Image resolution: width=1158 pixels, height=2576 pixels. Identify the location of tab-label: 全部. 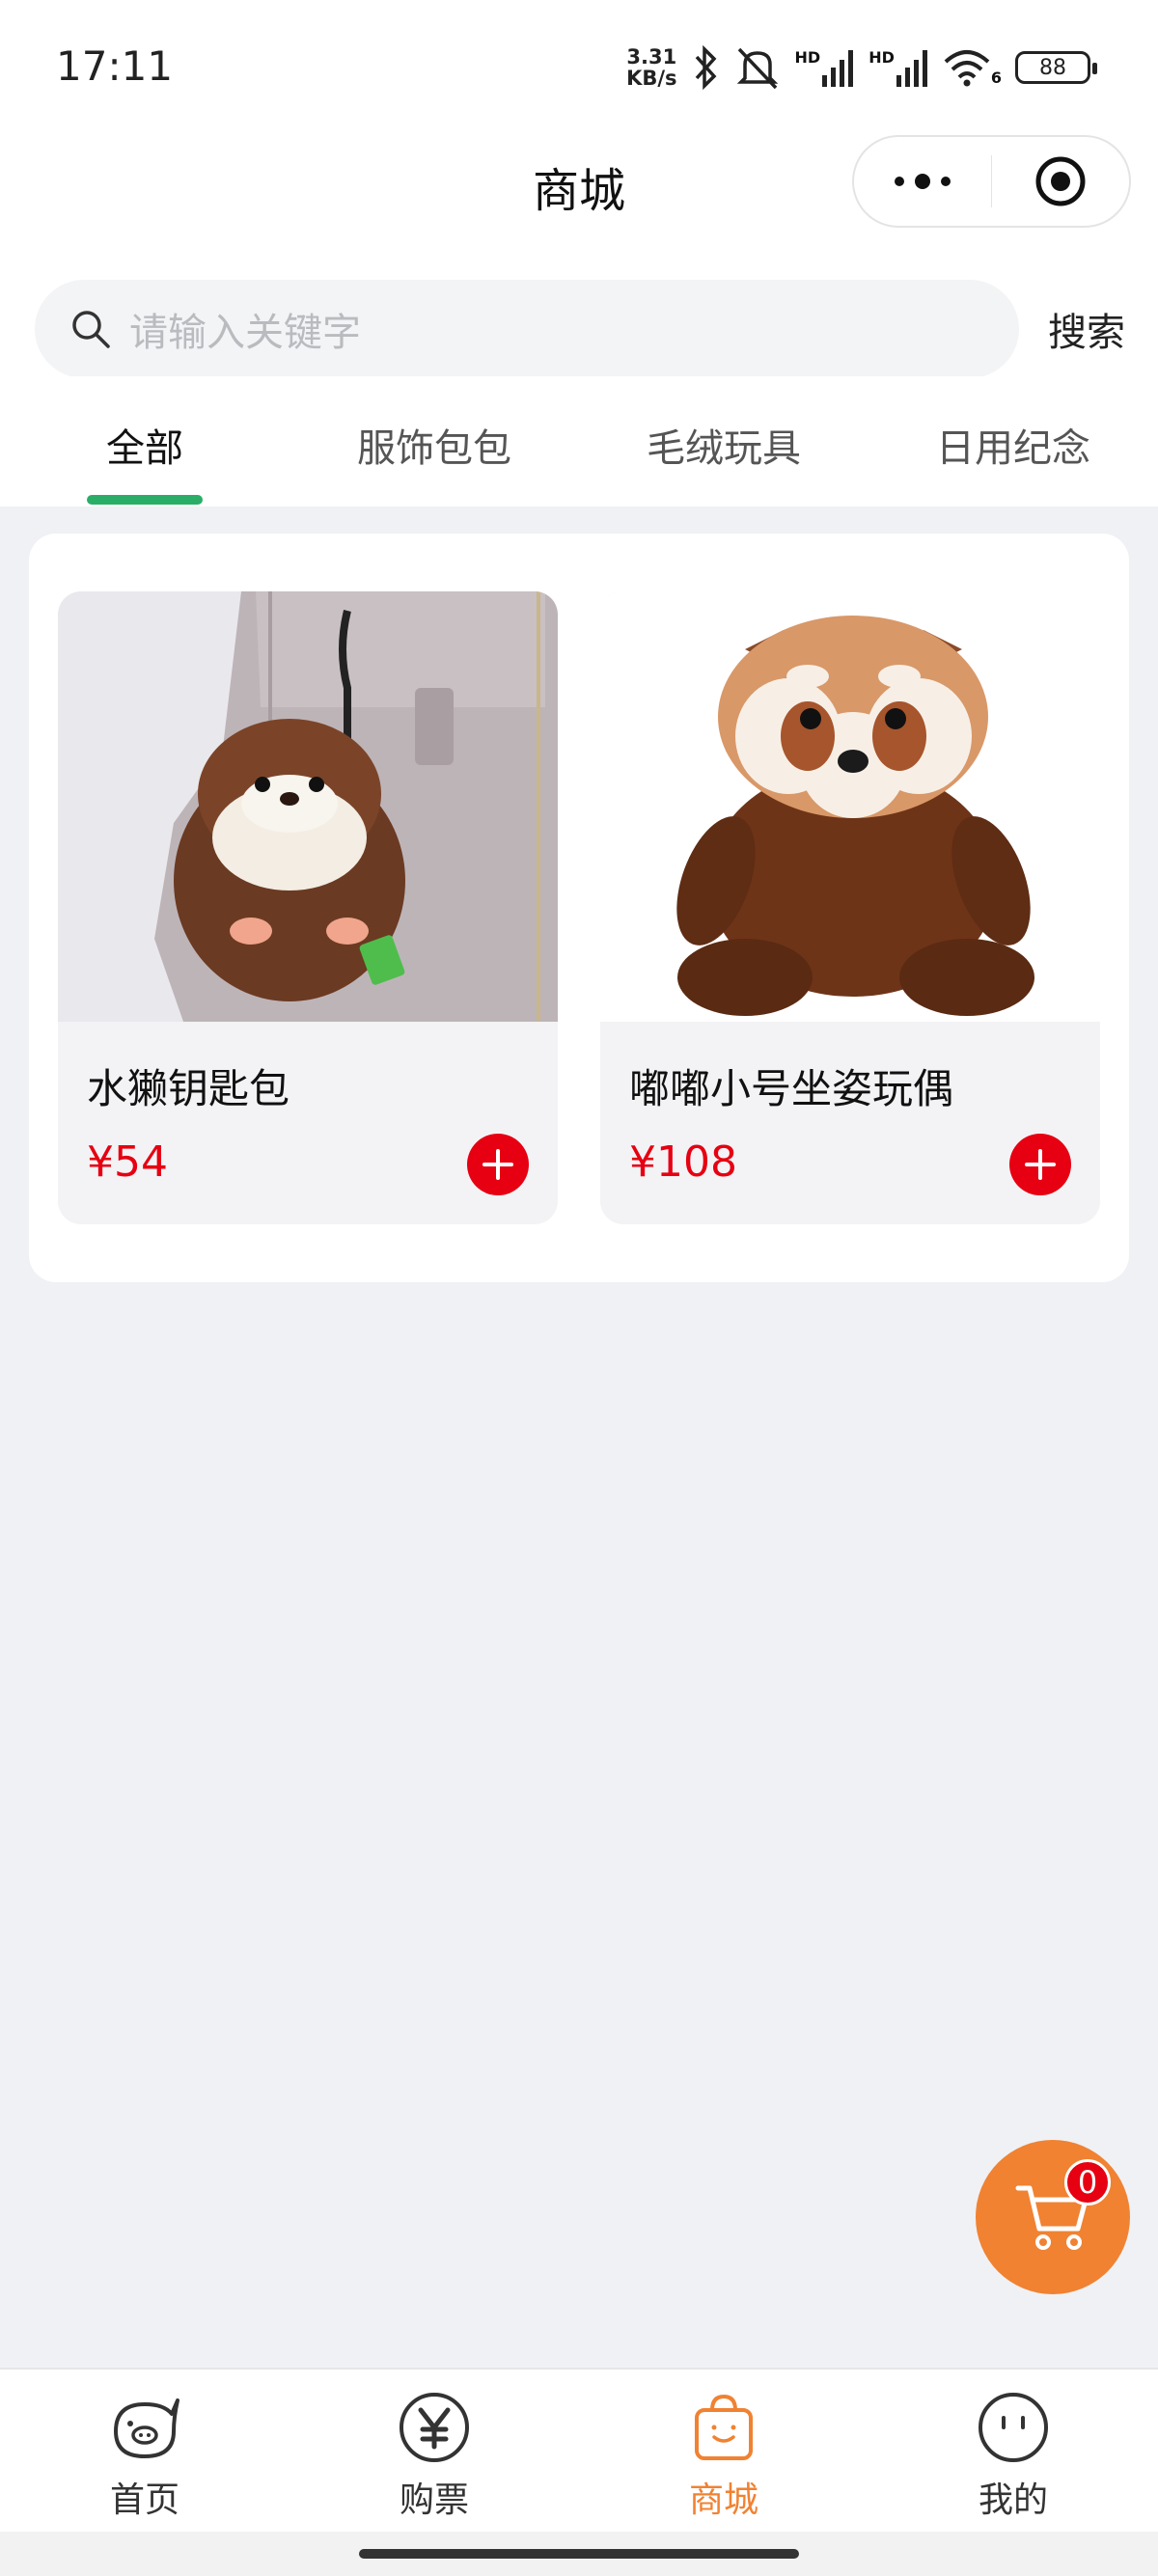
(144, 448).